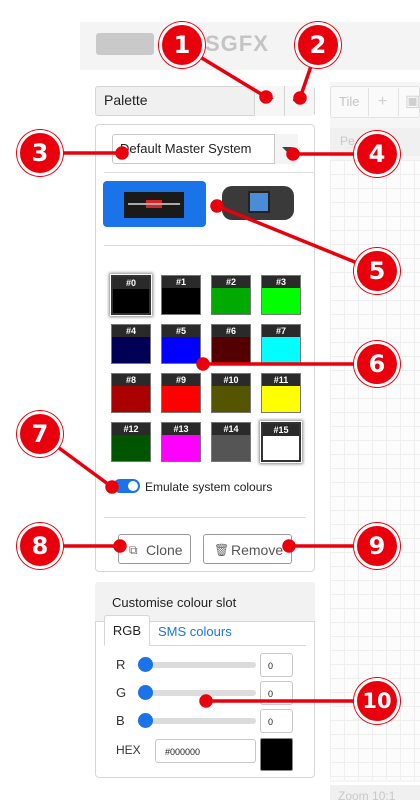  Describe the element at coordinates (40, 153) in the screenshot. I see `annotation-marker-3: 3` at that location.